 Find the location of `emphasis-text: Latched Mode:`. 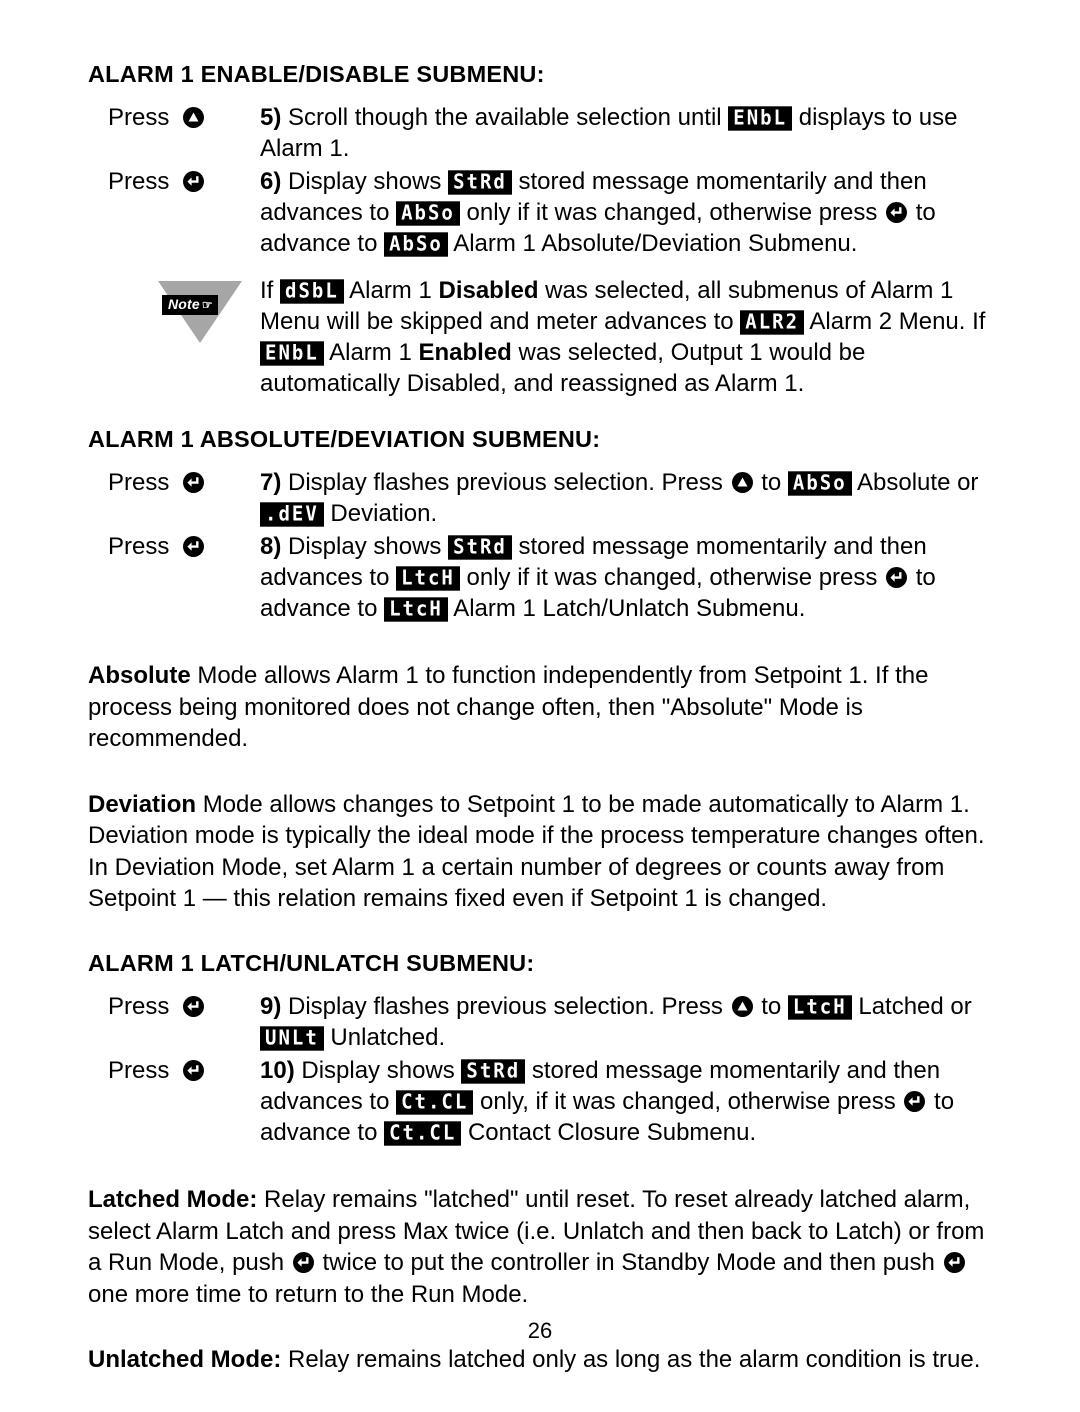

emphasis-text: Latched Mode: is located at coordinates (173, 1200).